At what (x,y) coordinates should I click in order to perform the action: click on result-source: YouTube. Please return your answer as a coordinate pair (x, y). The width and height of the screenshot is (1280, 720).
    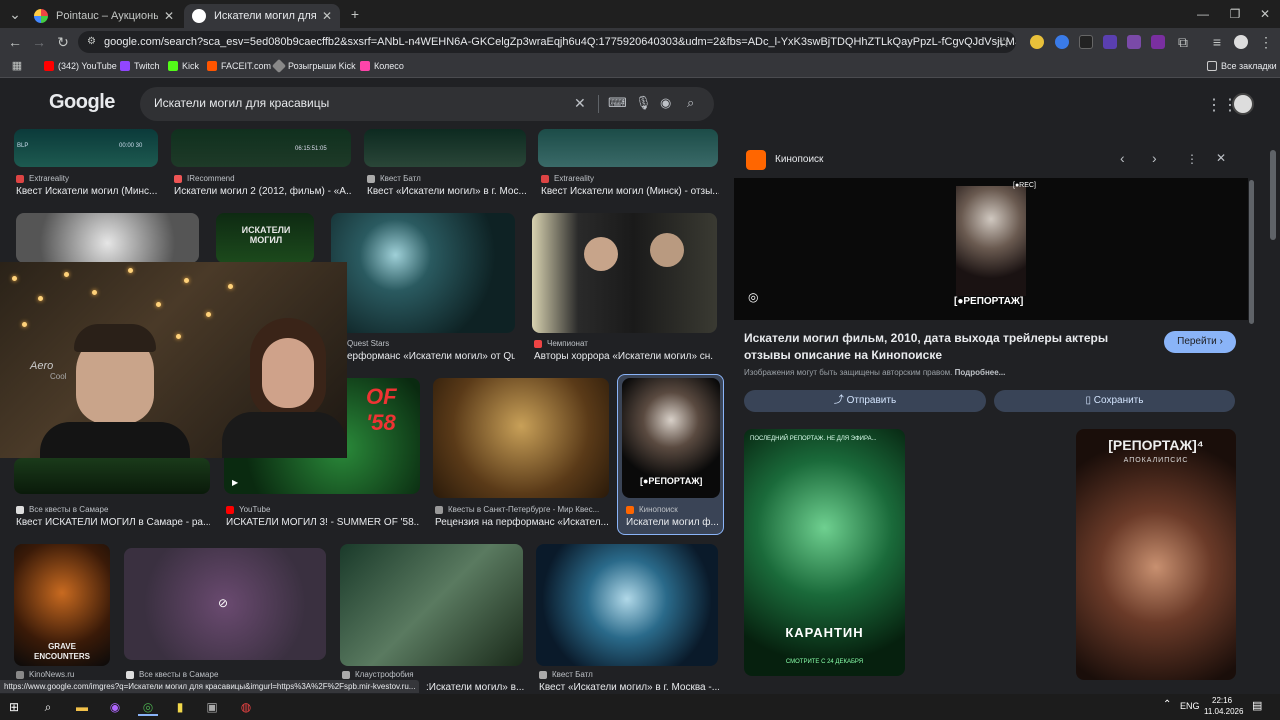
    Looking at the image, I should click on (248, 509).